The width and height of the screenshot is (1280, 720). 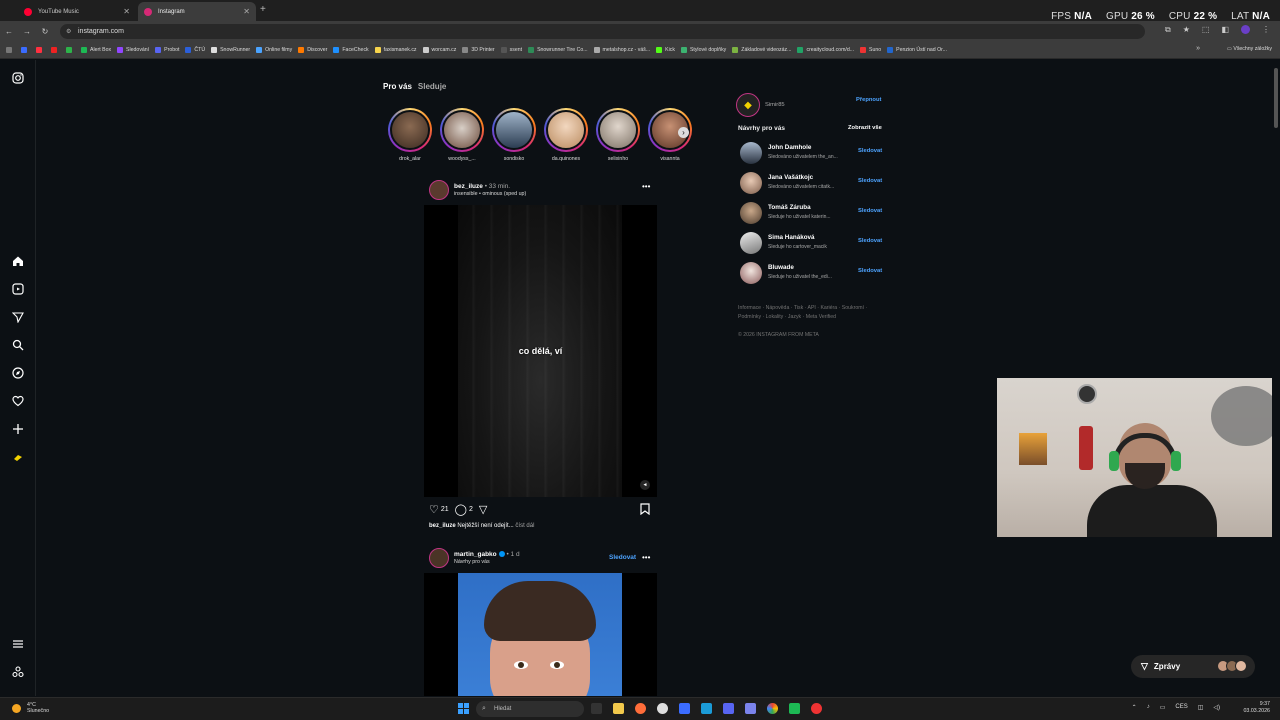 I want to click on read-more-link: číst dál, so click(x=524, y=526).